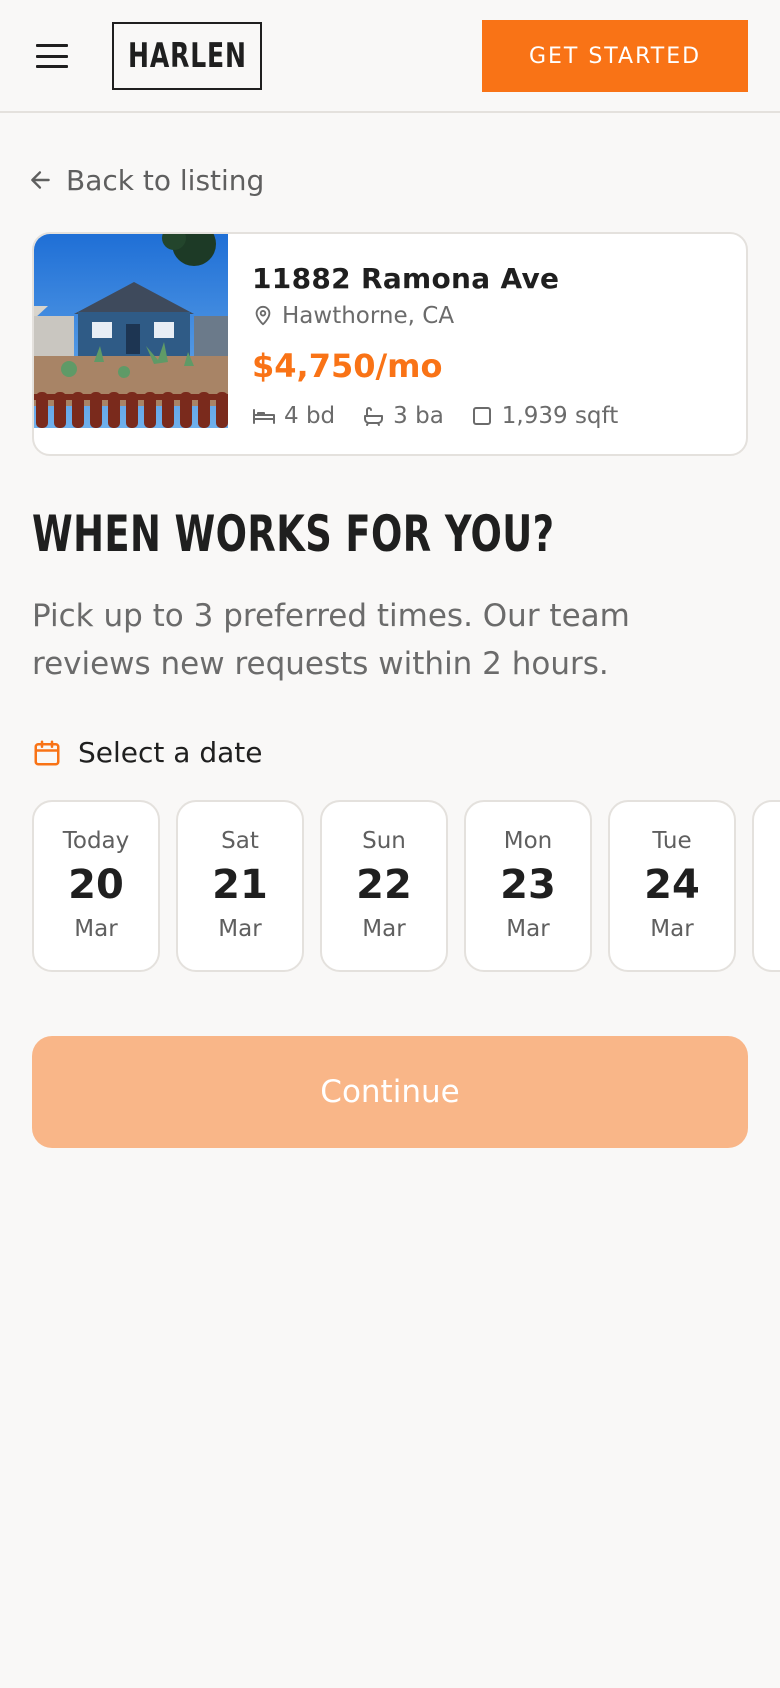 The height and width of the screenshot is (1688, 780). What do you see at coordinates (47, 752) in the screenshot?
I see `calendar-icon` at bounding box center [47, 752].